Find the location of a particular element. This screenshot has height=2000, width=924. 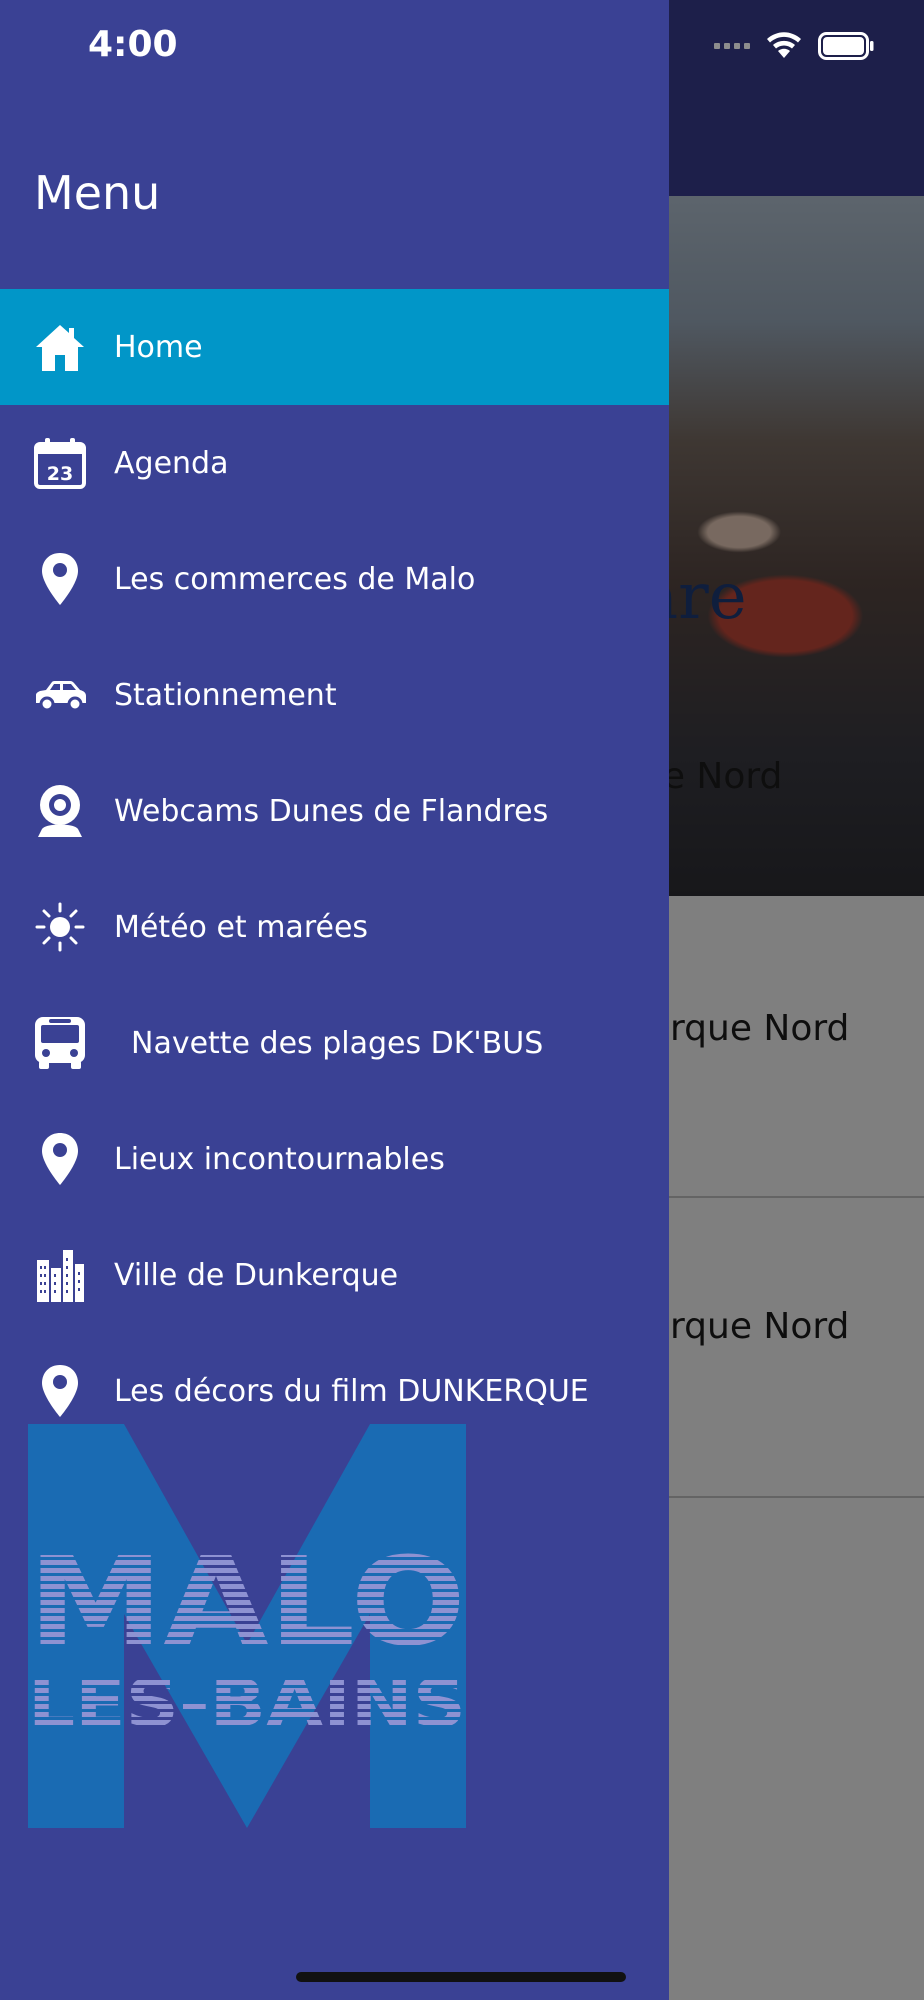

sun-icon is located at coordinates (60, 927).